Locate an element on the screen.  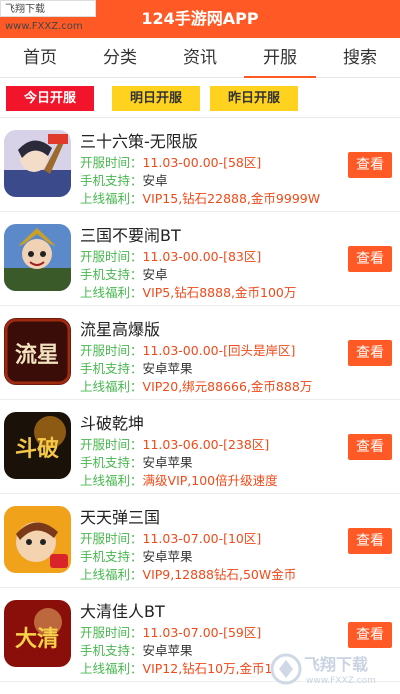
main-nav: 首页 分类 资讯 开服 搜索 is located at coordinates (200, 58).